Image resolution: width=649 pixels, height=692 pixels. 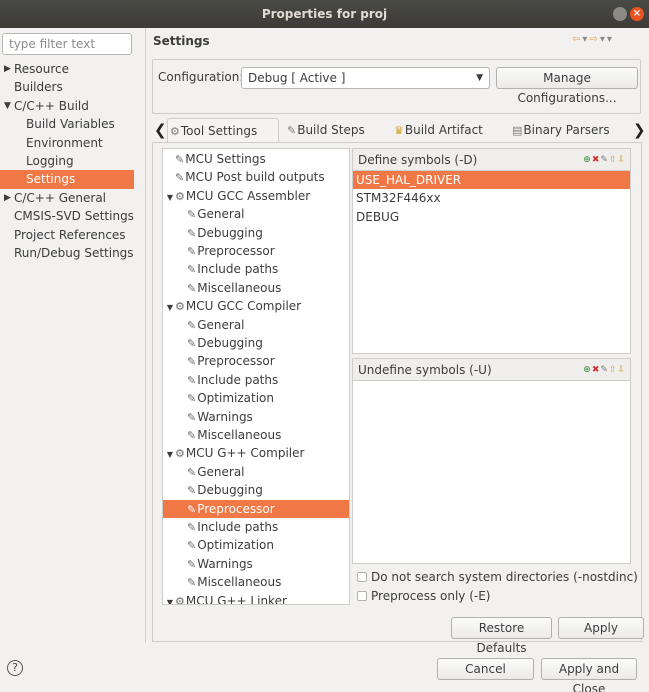 I want to click on tab-build-steps: ✎Build Steps, so click(x=335, y=130).